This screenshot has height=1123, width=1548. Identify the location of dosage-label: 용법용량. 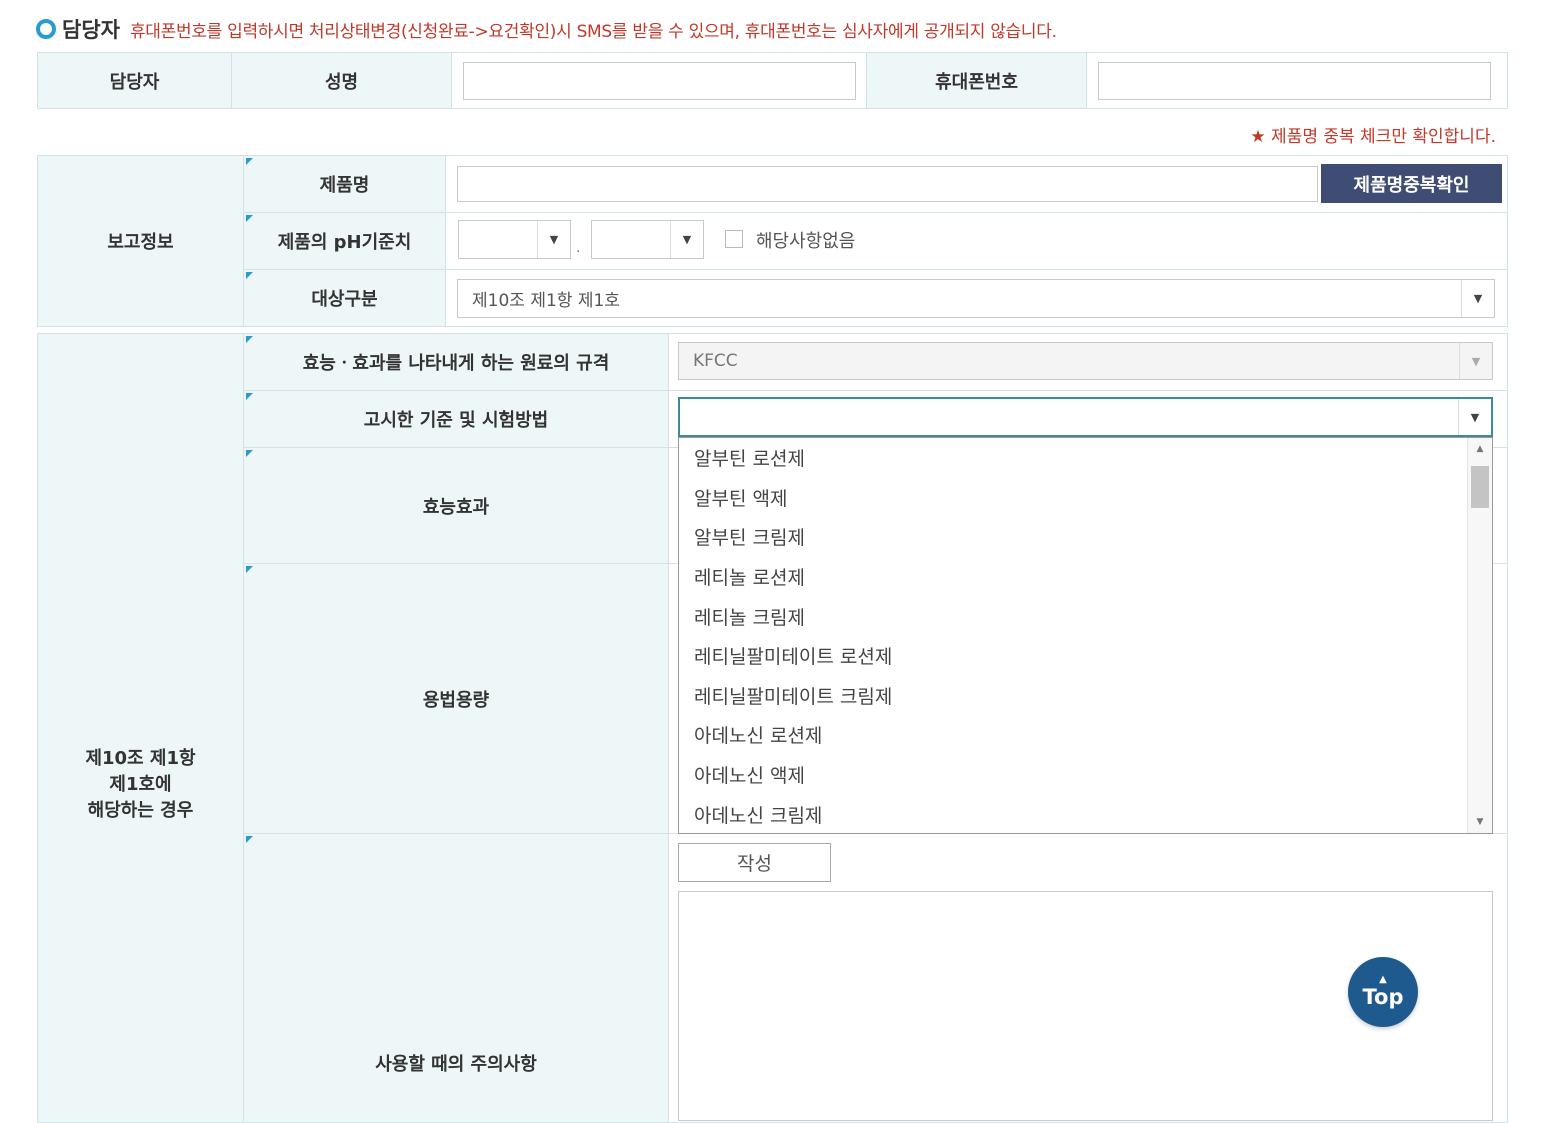
(456, 698).